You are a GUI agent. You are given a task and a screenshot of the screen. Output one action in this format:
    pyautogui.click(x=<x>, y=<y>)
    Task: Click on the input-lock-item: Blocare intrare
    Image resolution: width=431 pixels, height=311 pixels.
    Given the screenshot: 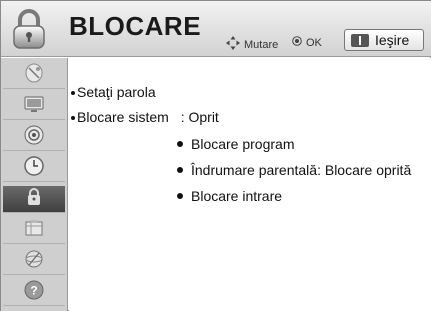 What is the action you would take?
    pyautogui.click(x=229, y=196)
    